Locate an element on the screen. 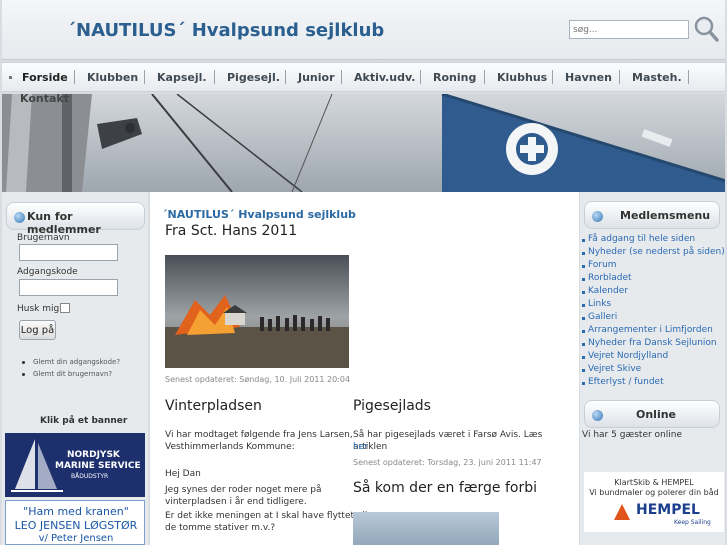 This screenshot has width=727, height=545. remember-me-label: Husk mig is located at coordinates (38, 309).